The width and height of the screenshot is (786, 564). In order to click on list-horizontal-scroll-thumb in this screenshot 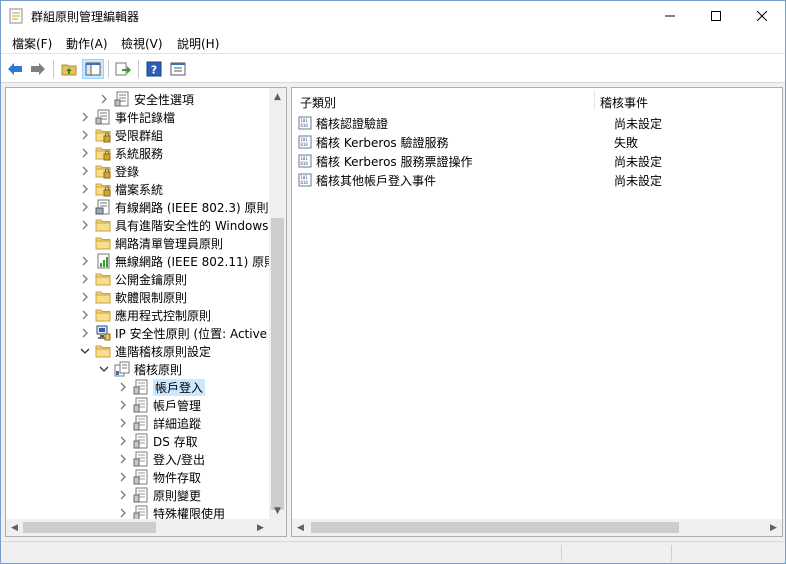, I will do `click(495, 527)`.